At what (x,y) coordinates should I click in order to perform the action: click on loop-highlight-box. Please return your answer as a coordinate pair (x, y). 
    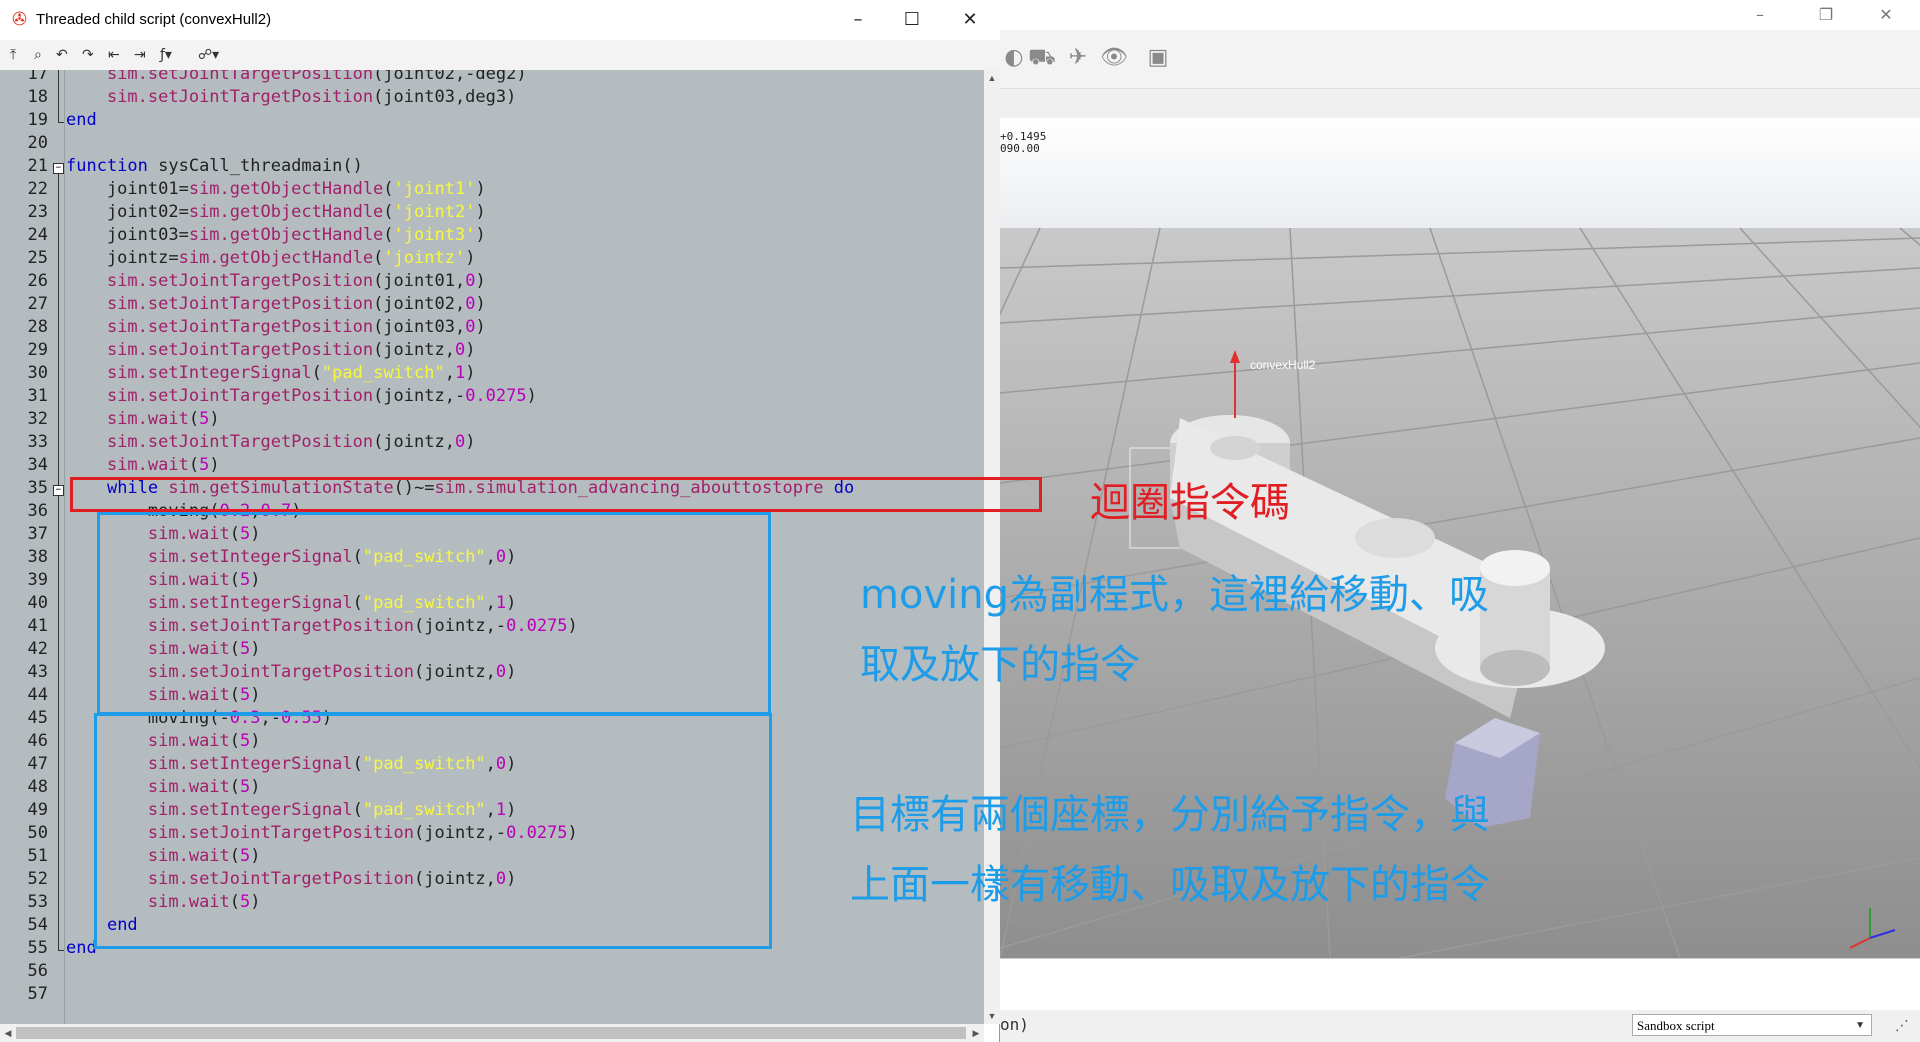
    Looking at the image, I should click on (556, 494).